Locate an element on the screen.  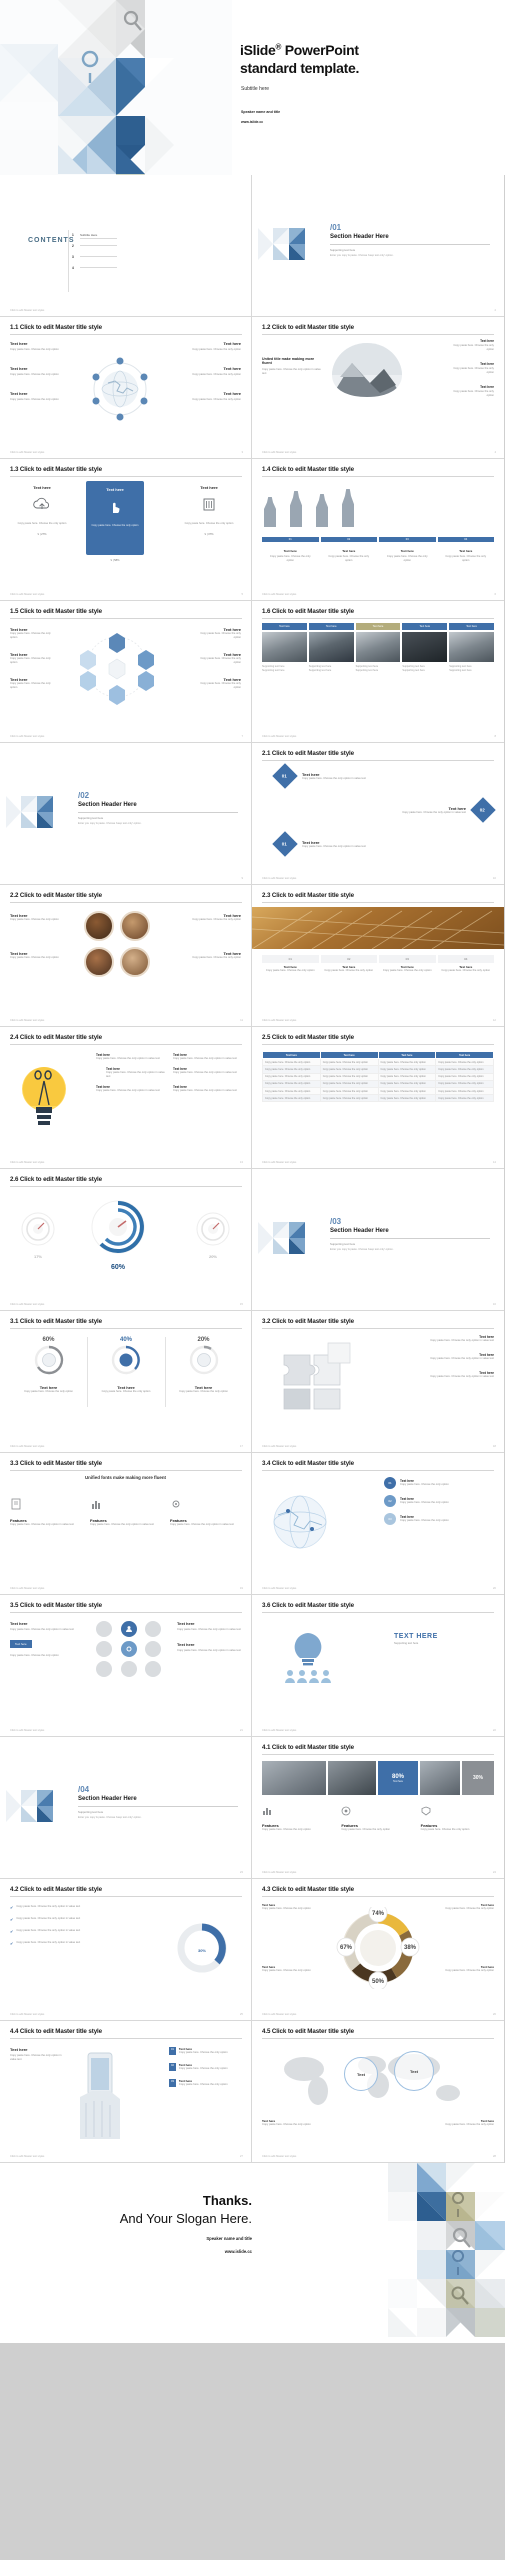
slide-2-6: 2.6 Click to edit Master title style 17% is located at coordinates (126, 1240).